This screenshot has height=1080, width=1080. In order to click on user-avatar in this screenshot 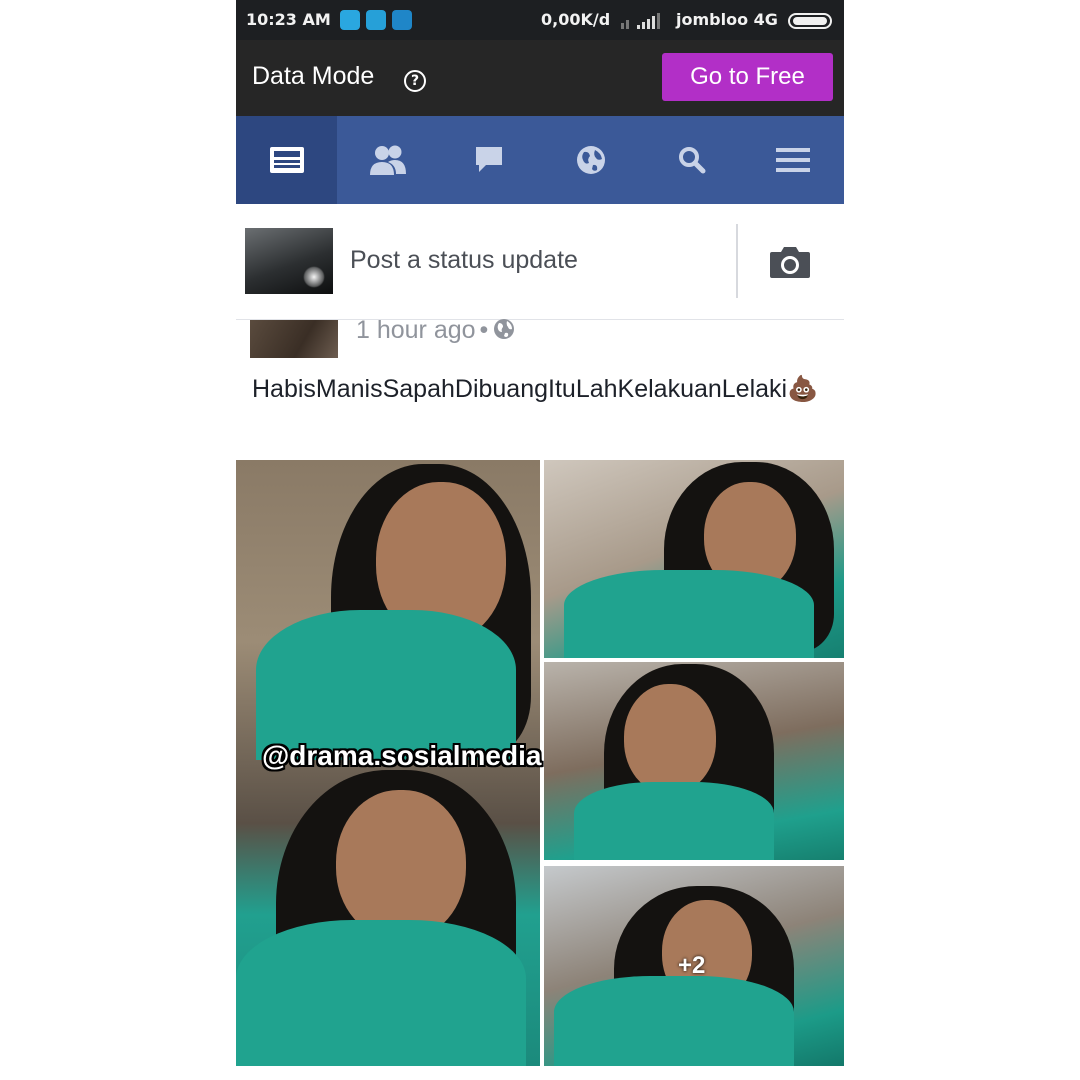, I will do `click(289, 261)`.